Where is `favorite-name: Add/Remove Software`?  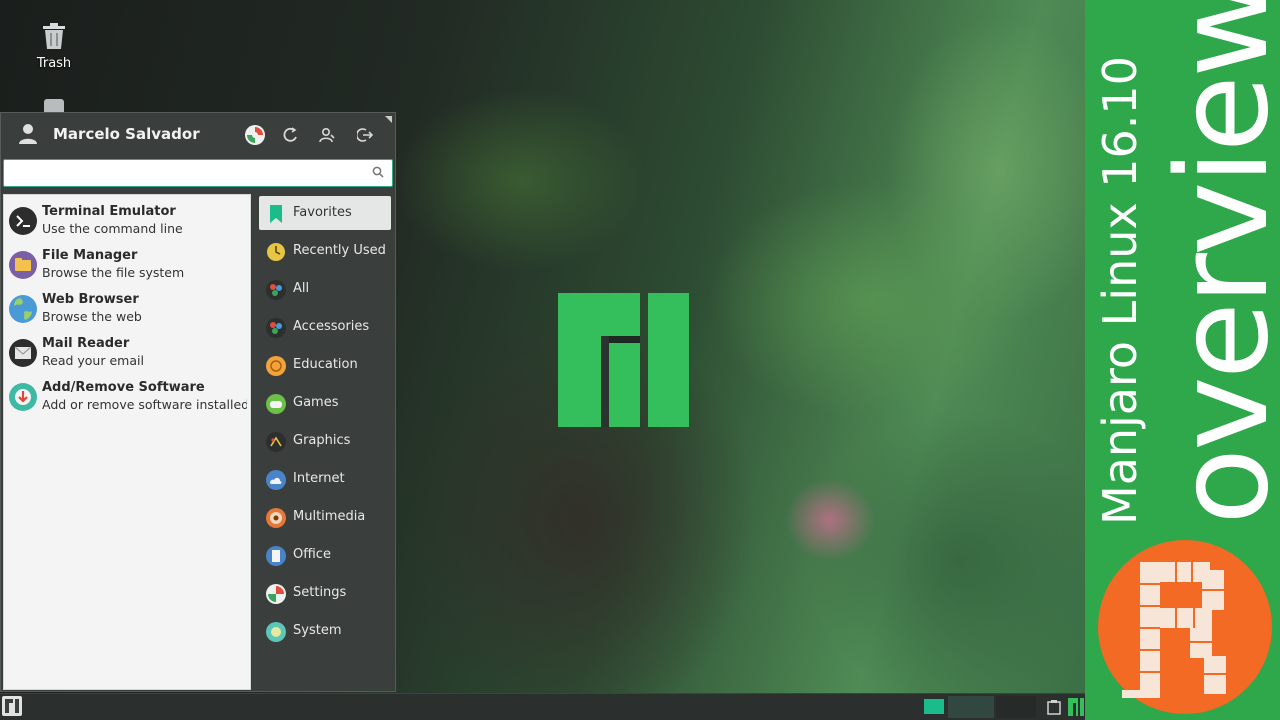
favorite-name: Add/Remove Software is located at coordinates (123, 387).